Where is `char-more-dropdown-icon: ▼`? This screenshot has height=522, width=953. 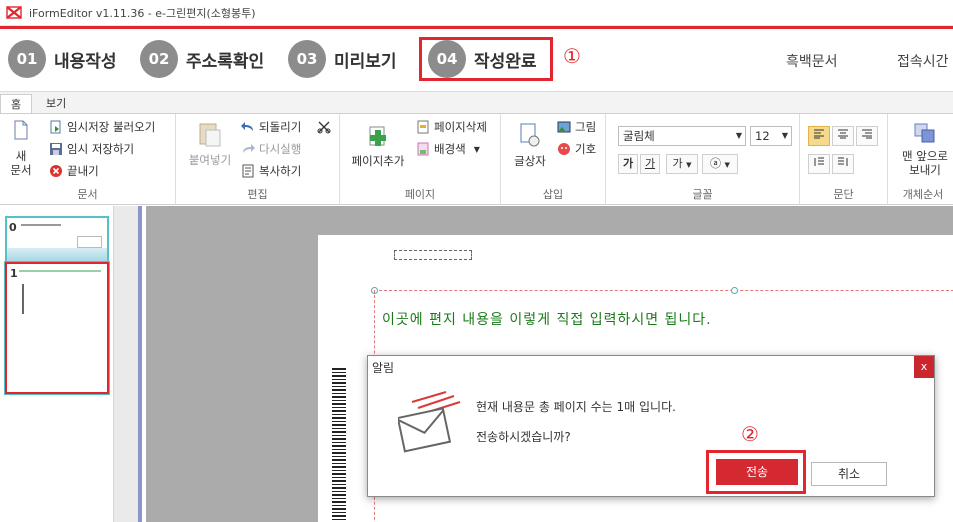
char-more-dropdown-icon: ▼ is located at coordinates (727, 165).